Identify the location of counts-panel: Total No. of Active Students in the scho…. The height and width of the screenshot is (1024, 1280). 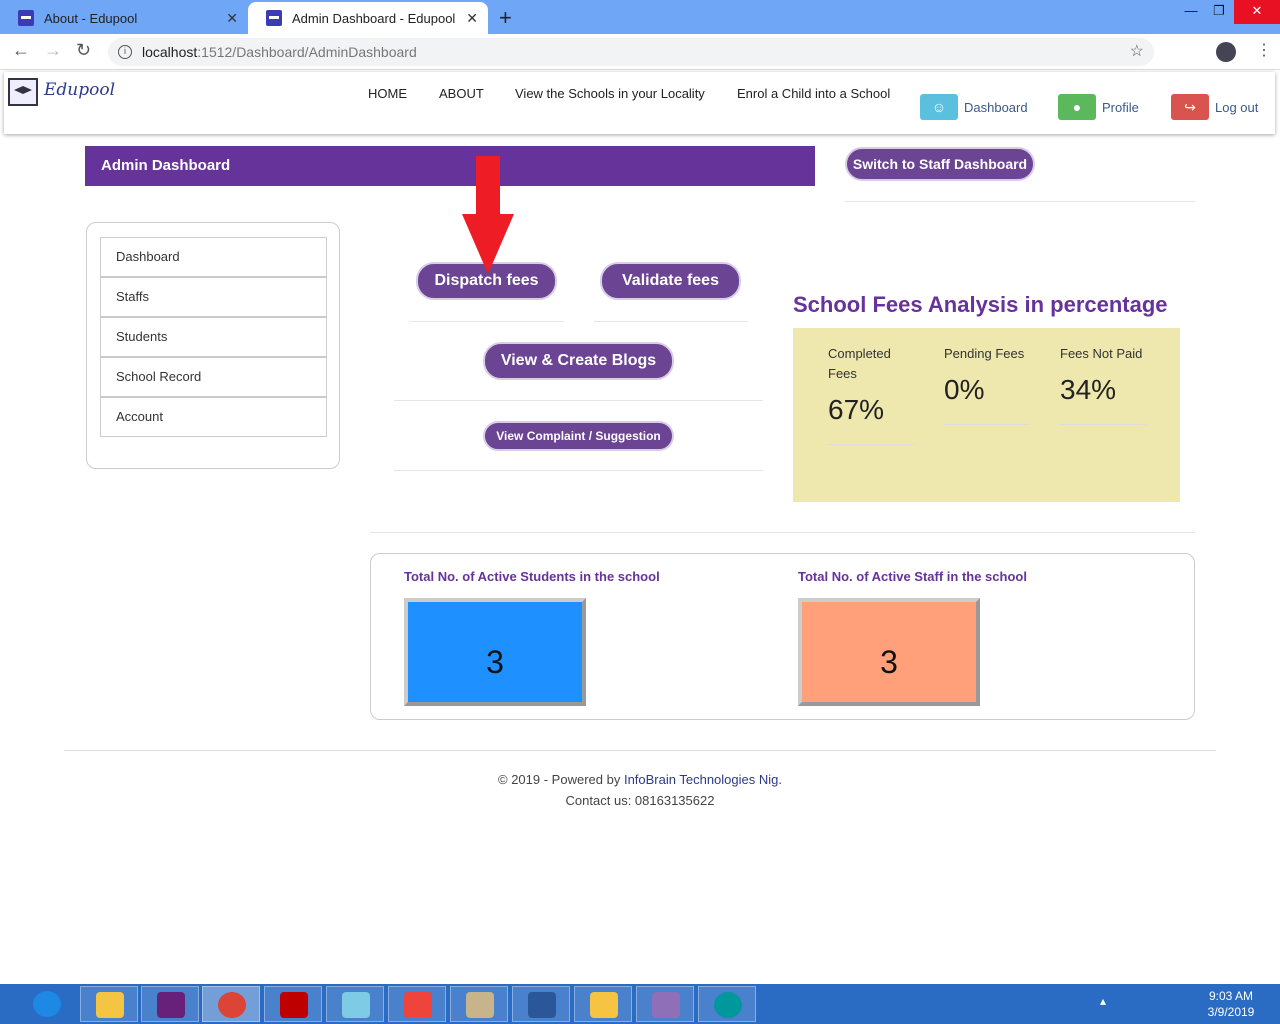
(782, 636).